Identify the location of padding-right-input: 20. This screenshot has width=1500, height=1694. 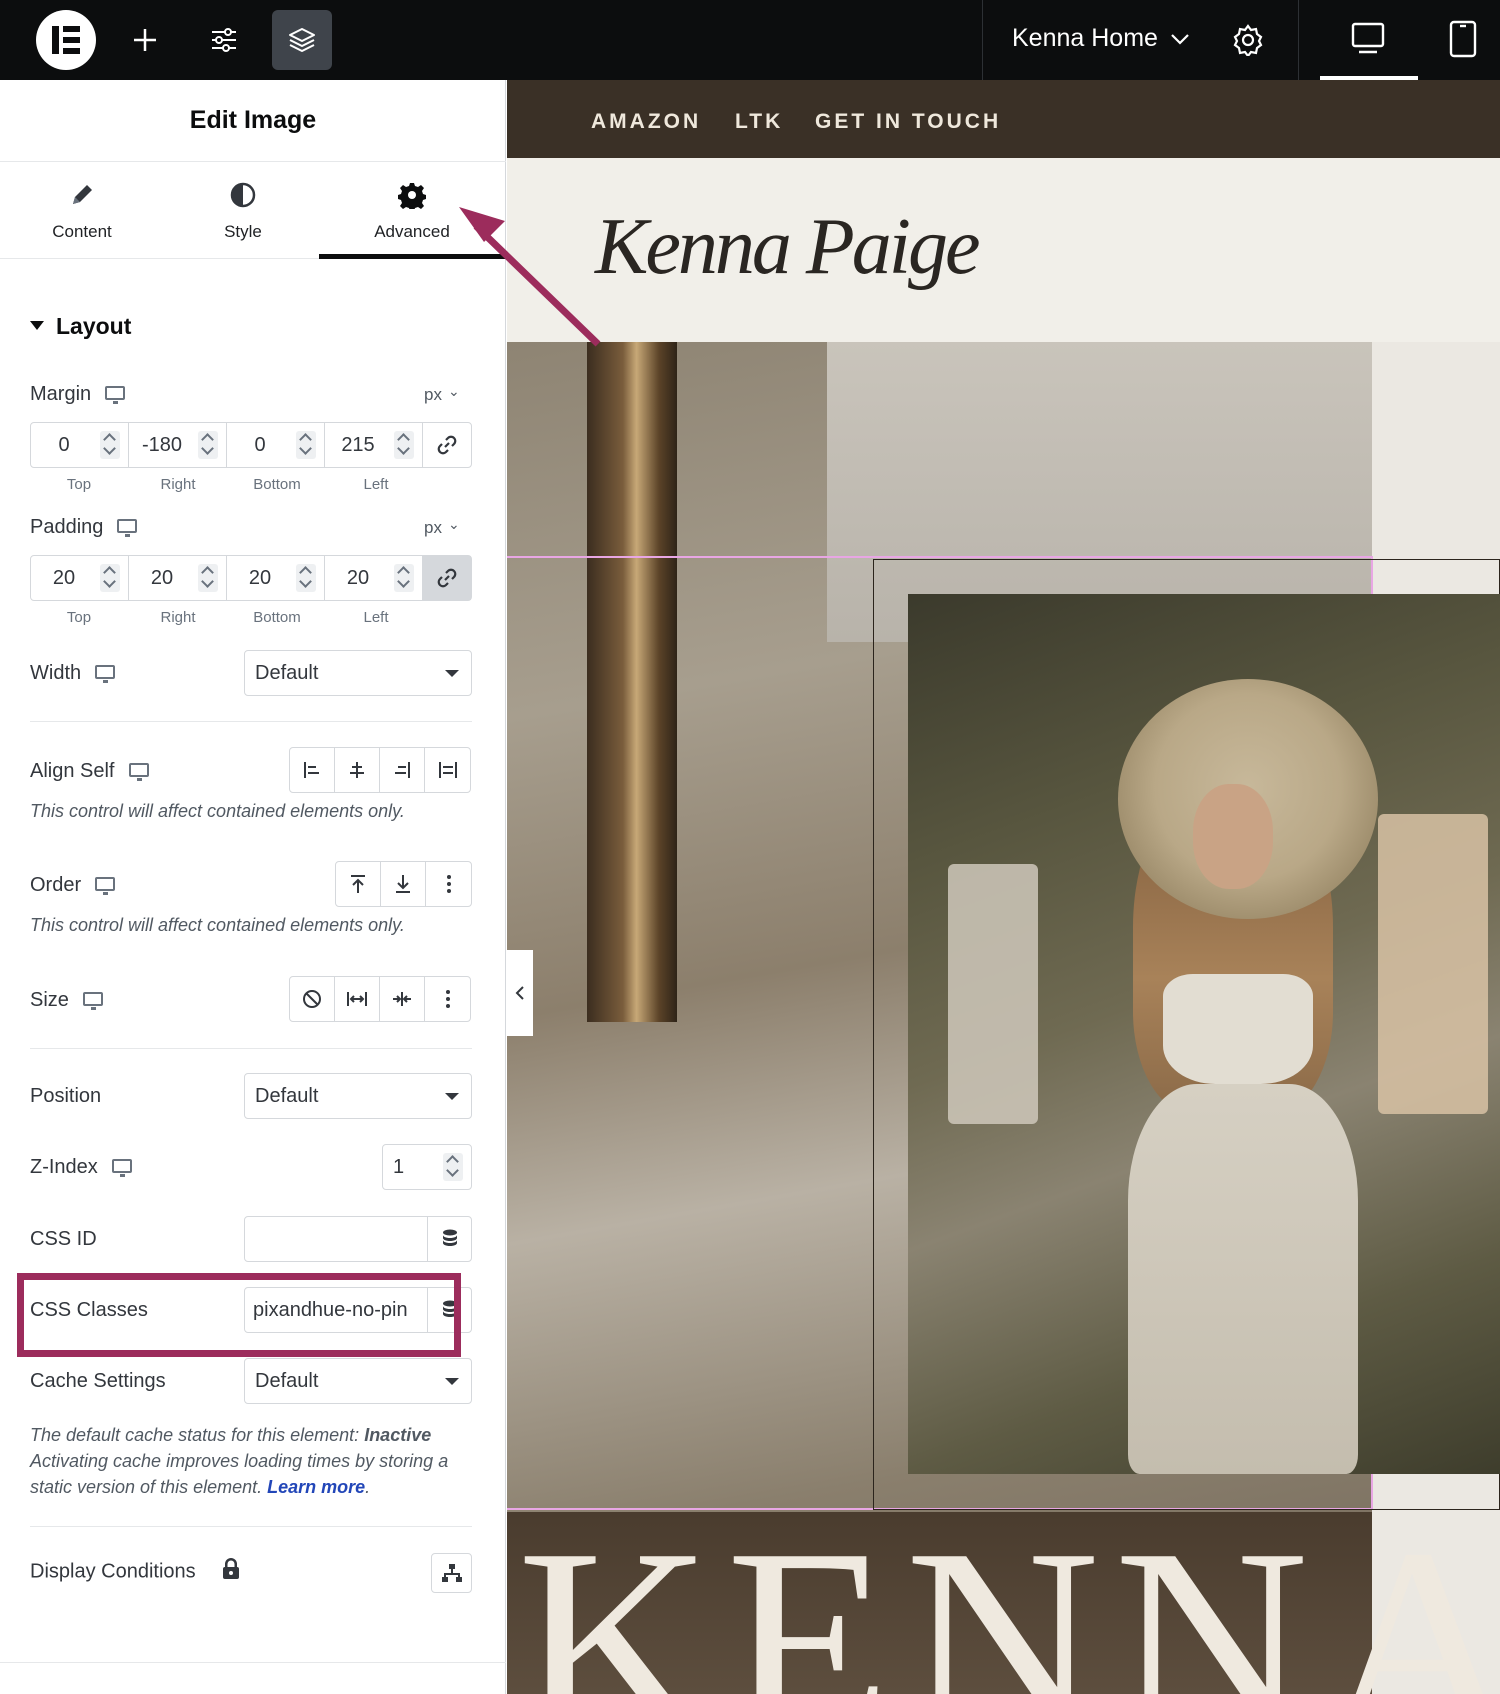
(178, 578).